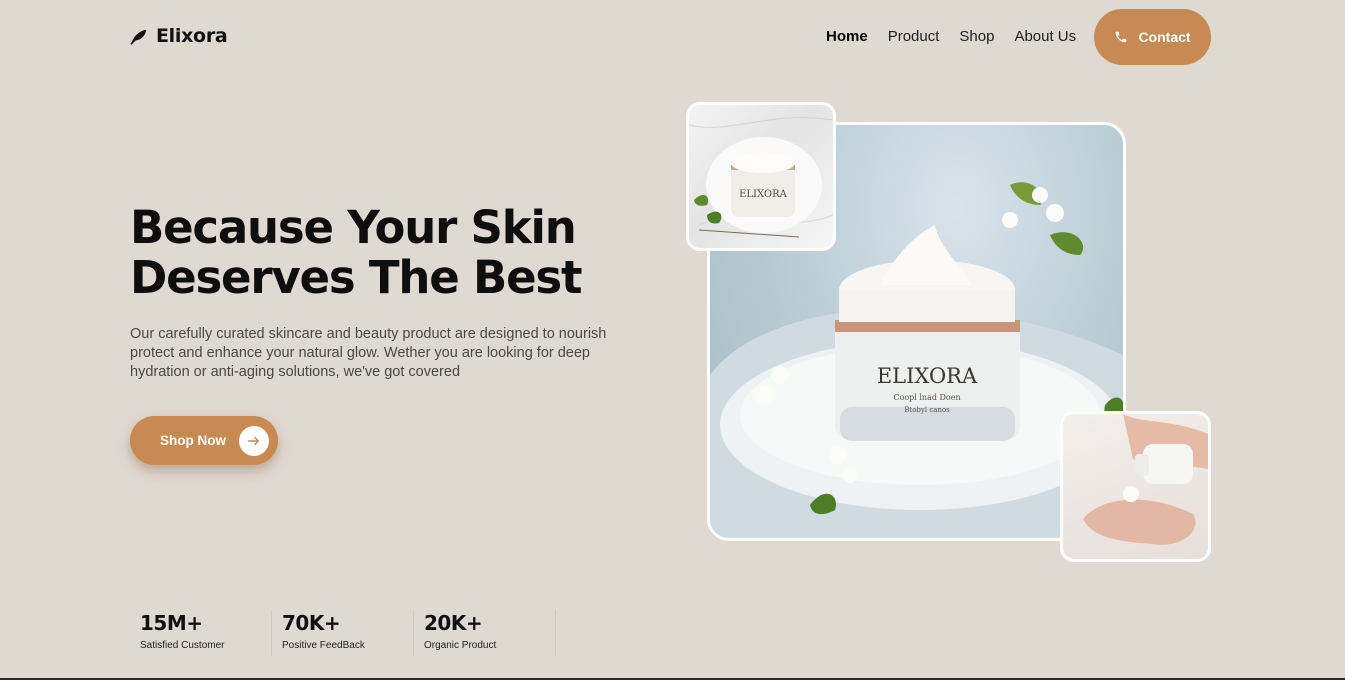  I want to click on nav-home: Home, so click(847, 36).